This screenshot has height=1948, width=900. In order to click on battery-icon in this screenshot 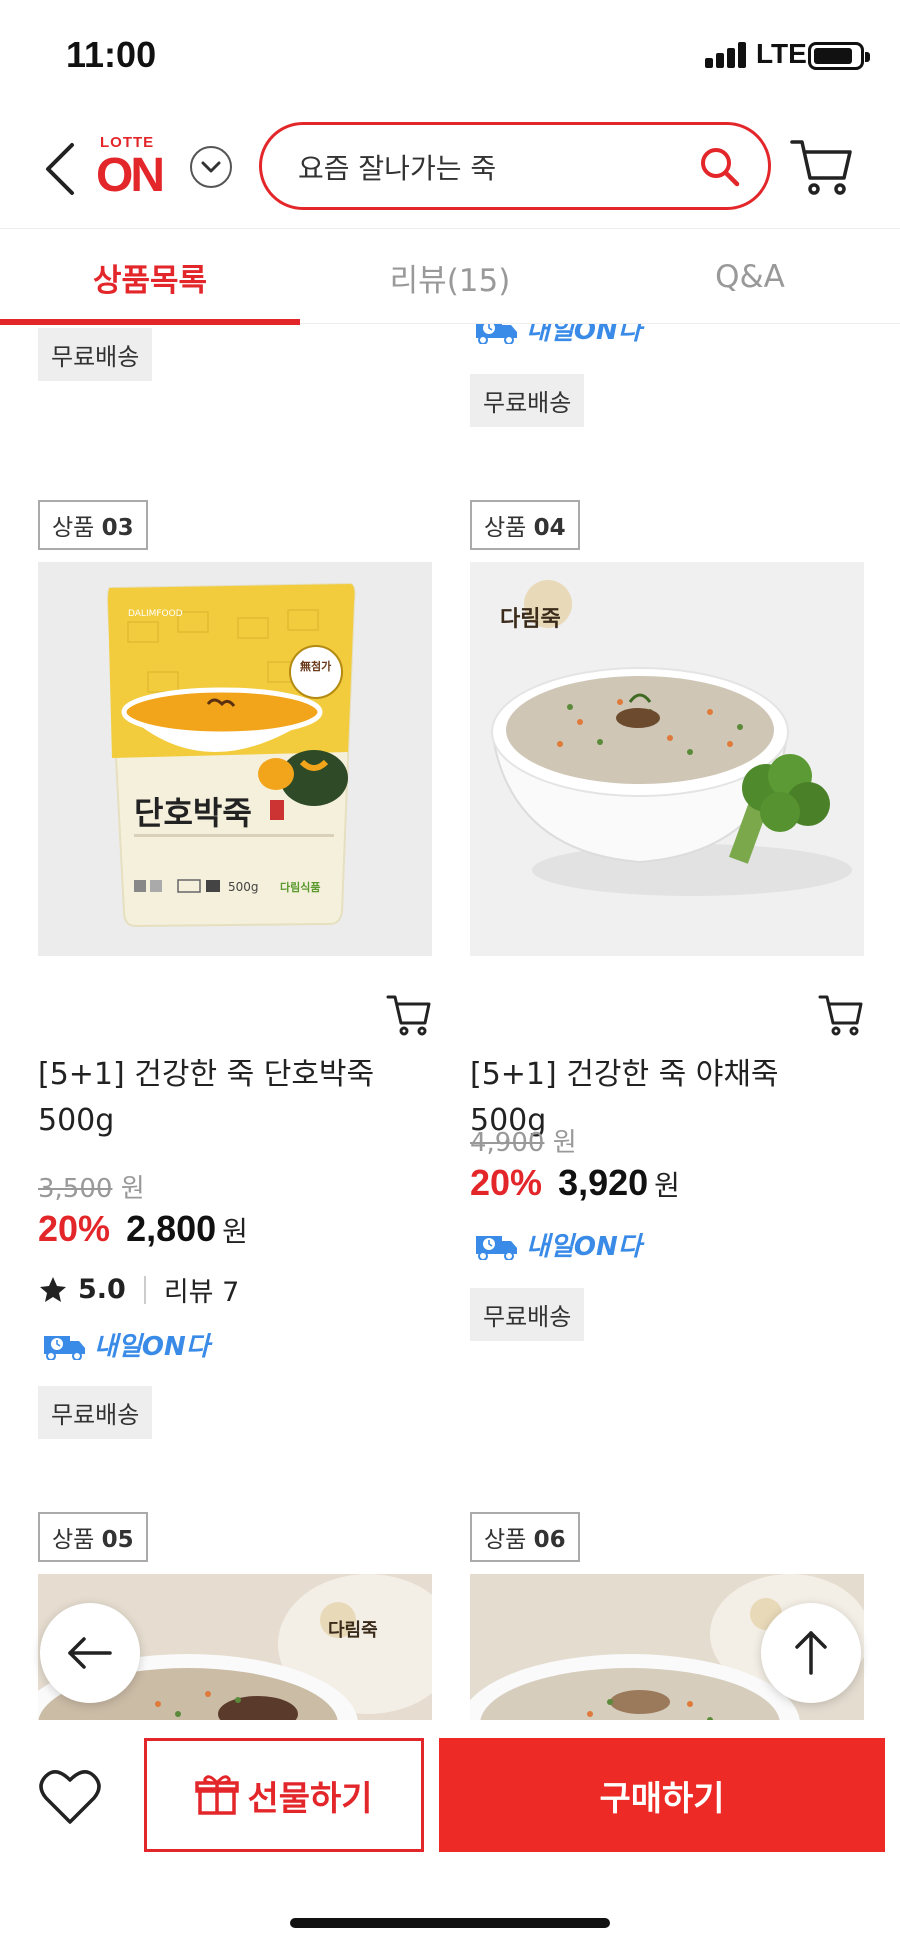, I will do `click(839, 56)`.